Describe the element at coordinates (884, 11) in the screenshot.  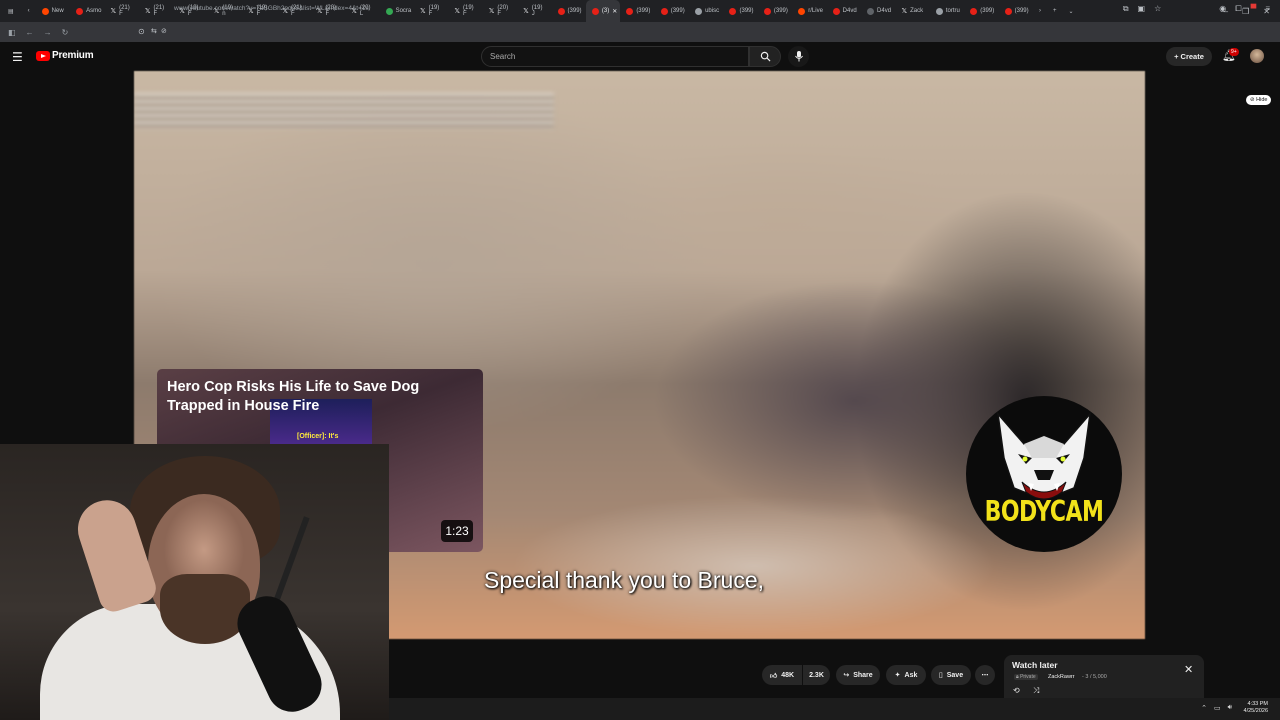
I see `tab-label: D4vd` at that location.